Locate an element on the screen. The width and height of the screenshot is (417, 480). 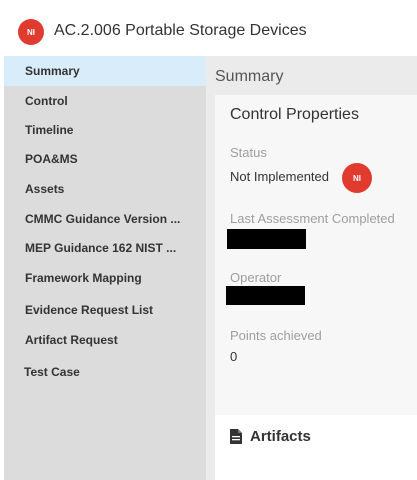
points-value: 0 is located at coordinates (234, 356).